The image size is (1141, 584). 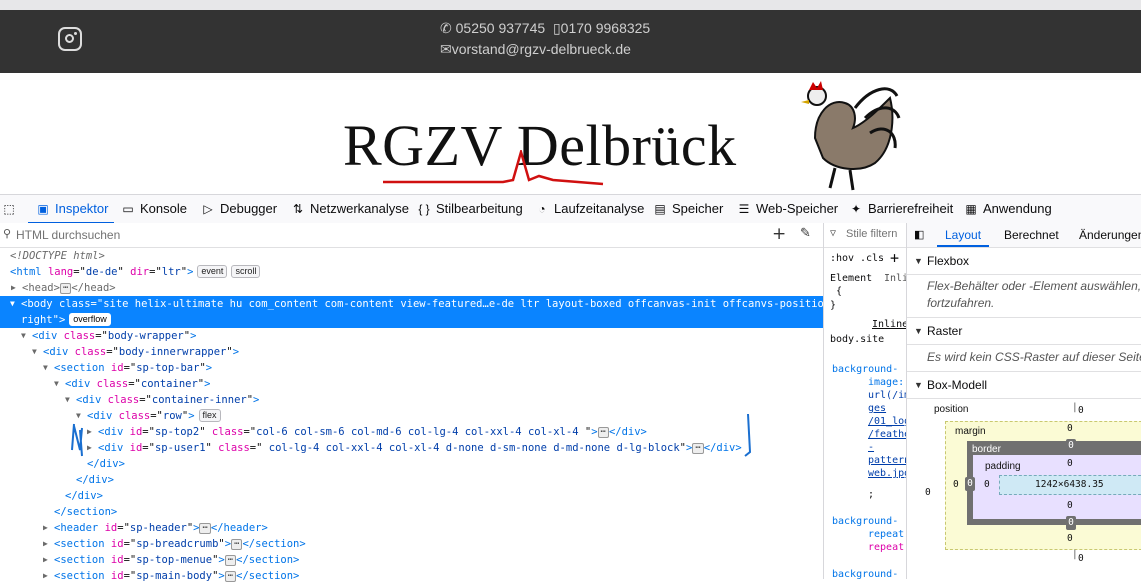 What do you see at coordinates (842, 258) in the screenshot?
I see `hov-toggle: :hov` at bounding box center [842, 258].